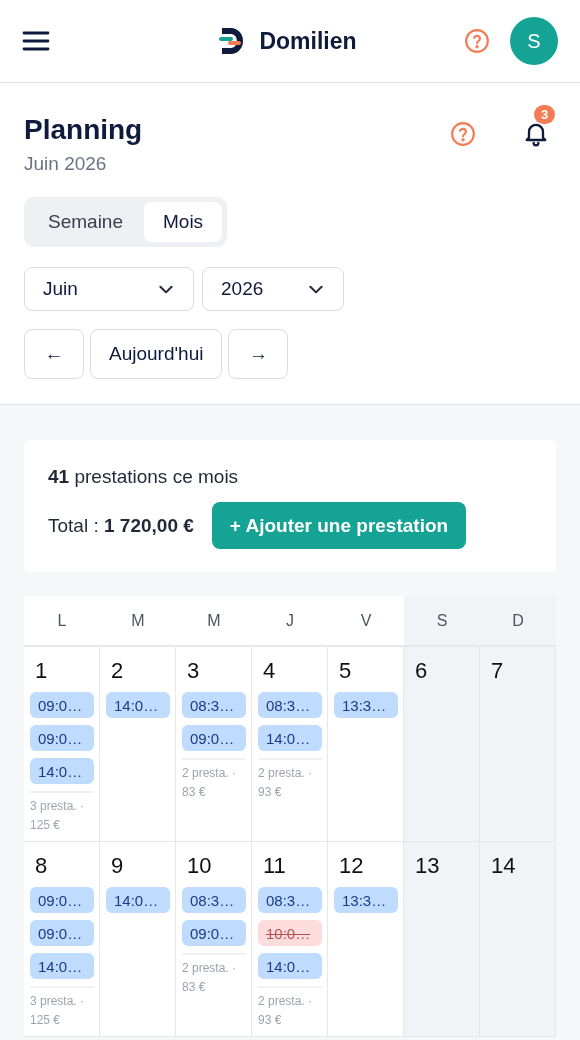 The width and height of the screenshot is (580, 1040). Describe the element at coordinates (518, 939) in the screenshot. I see `day-cell: 14` at that location.